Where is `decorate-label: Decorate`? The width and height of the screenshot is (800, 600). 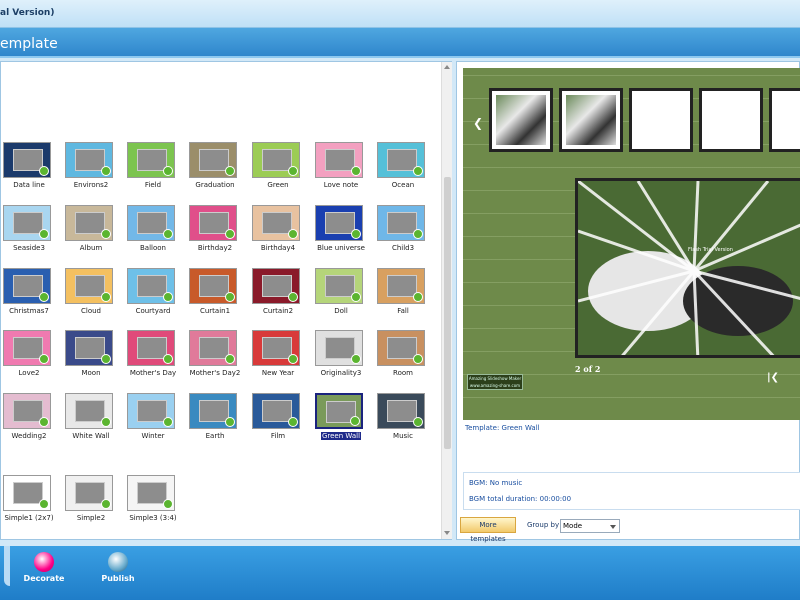
decorate-label: Decorate is located at coordinates (44, 578).